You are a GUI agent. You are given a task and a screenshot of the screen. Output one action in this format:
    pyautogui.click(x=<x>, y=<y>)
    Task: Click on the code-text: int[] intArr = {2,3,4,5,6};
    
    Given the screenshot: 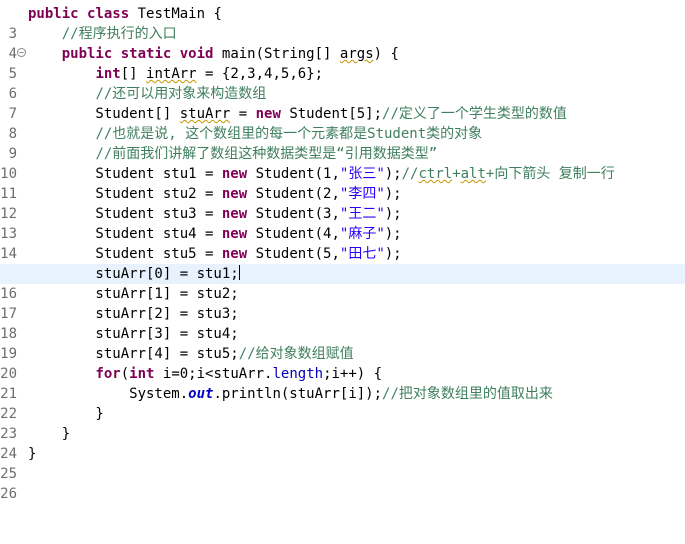 What is the action you would take?
    pyautogui.click(x=175, y=74)
    